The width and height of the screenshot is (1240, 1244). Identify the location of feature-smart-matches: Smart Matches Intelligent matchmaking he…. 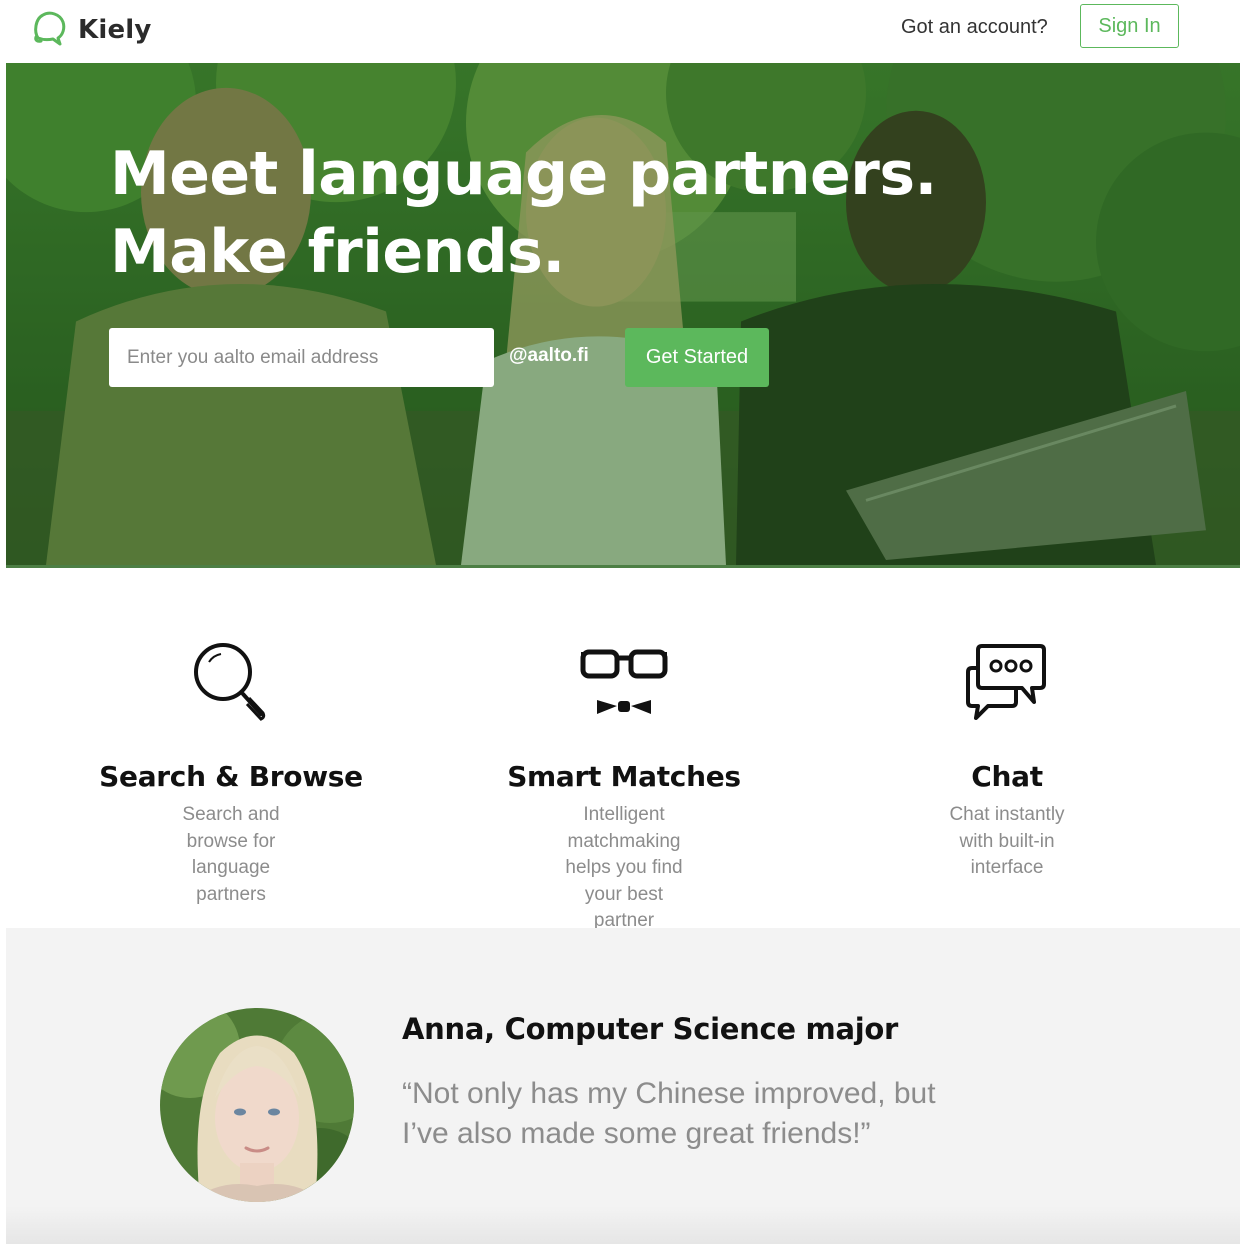
(624, 785).